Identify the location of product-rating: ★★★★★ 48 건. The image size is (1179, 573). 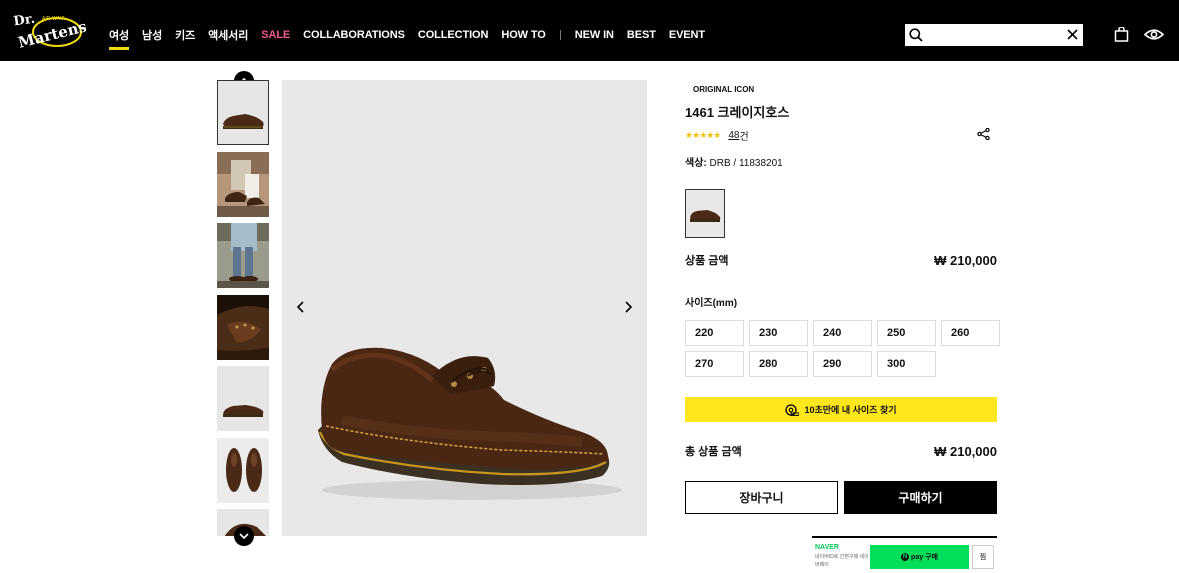
(717, 135).